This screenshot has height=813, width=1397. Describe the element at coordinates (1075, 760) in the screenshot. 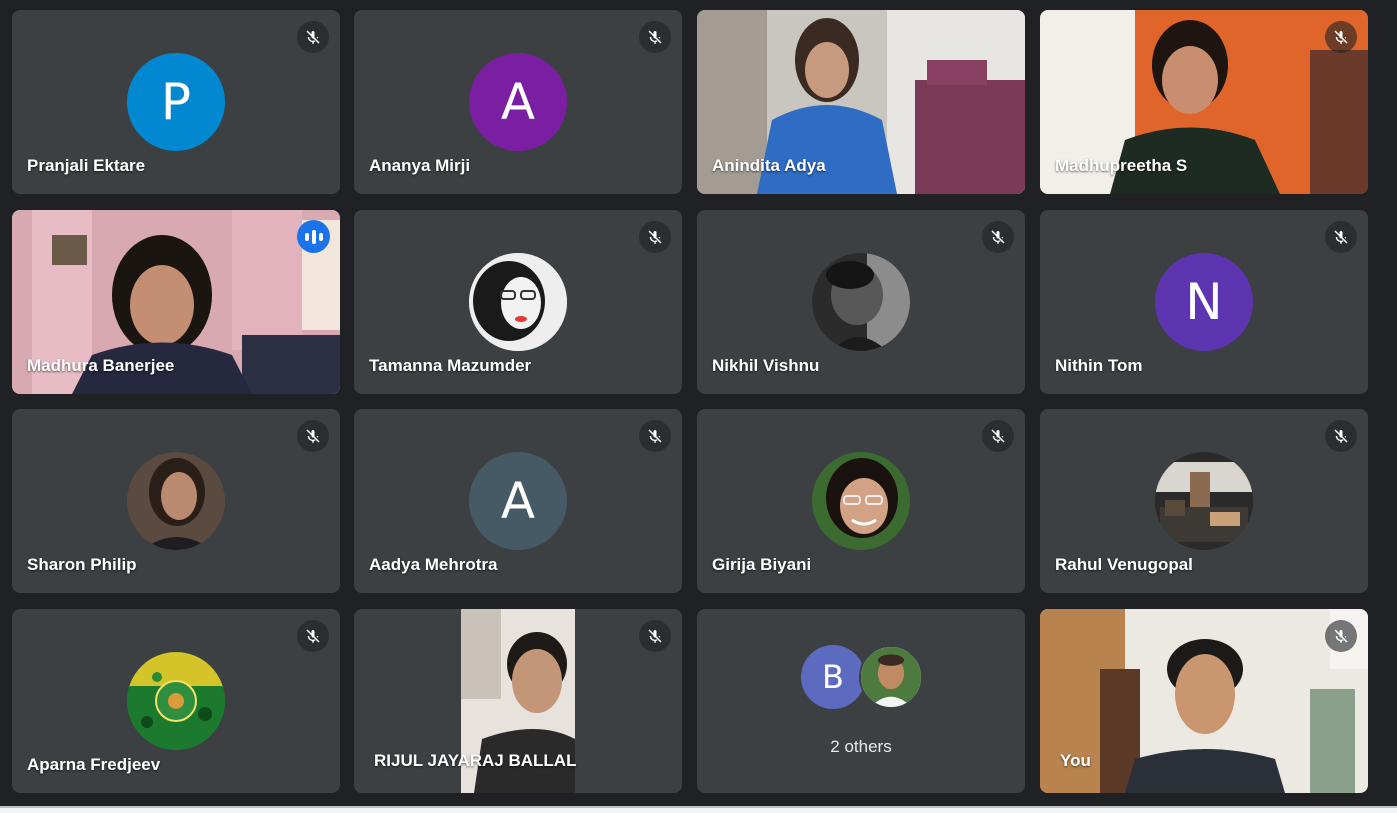

I see `participant-name: You` at that location.